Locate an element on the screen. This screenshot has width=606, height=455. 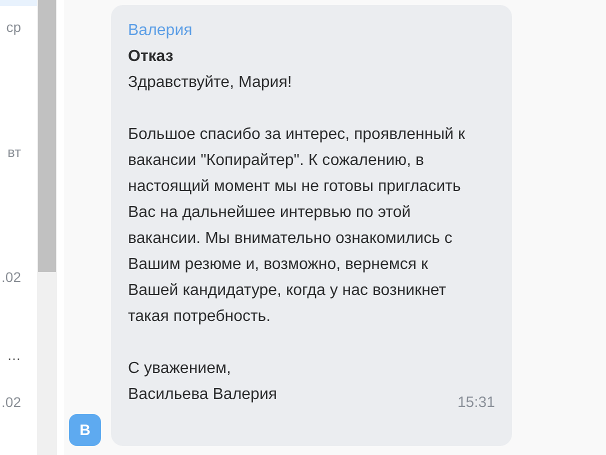
chat-date: ср is located at coordinates (13, 27).